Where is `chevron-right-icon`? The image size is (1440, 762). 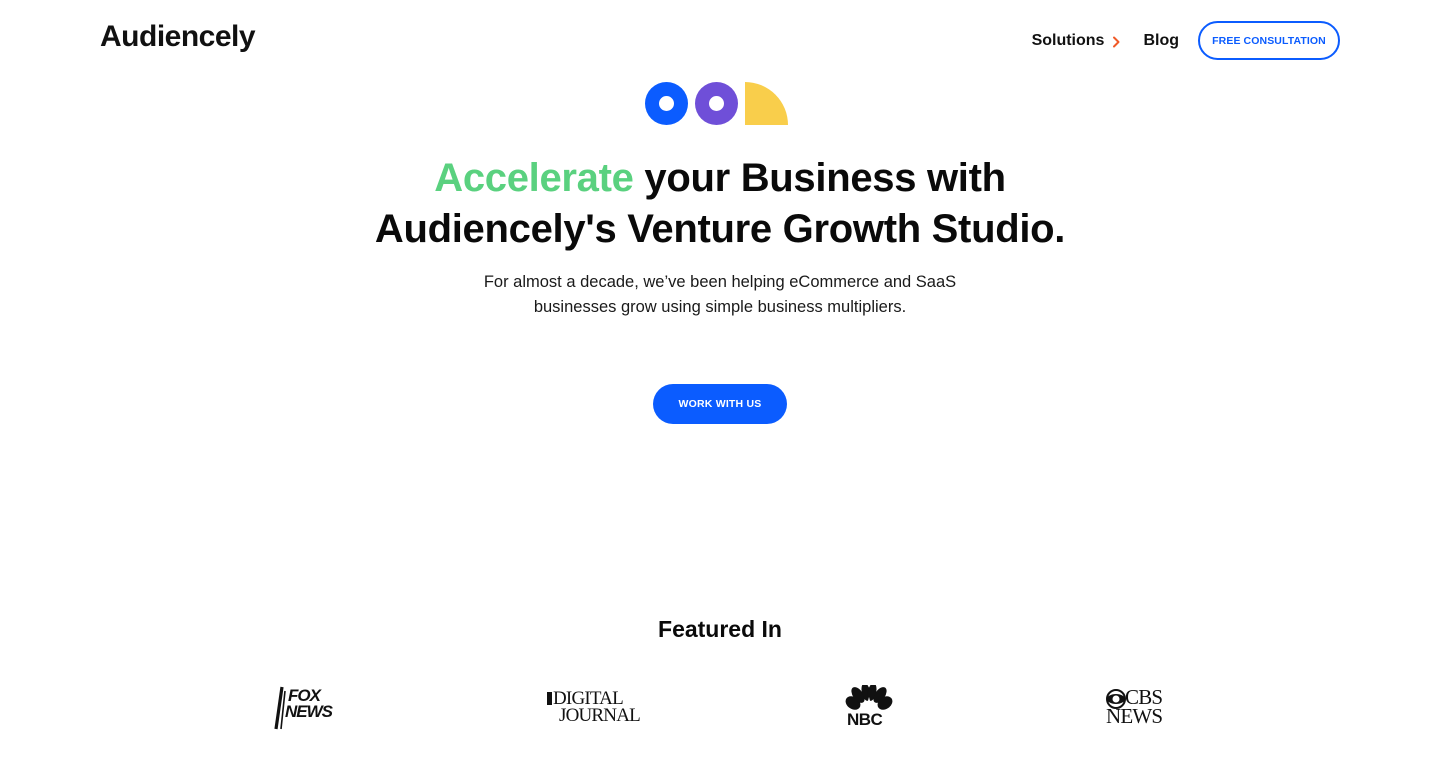
chevron-right-icon is located at coordinates (1116, 41).